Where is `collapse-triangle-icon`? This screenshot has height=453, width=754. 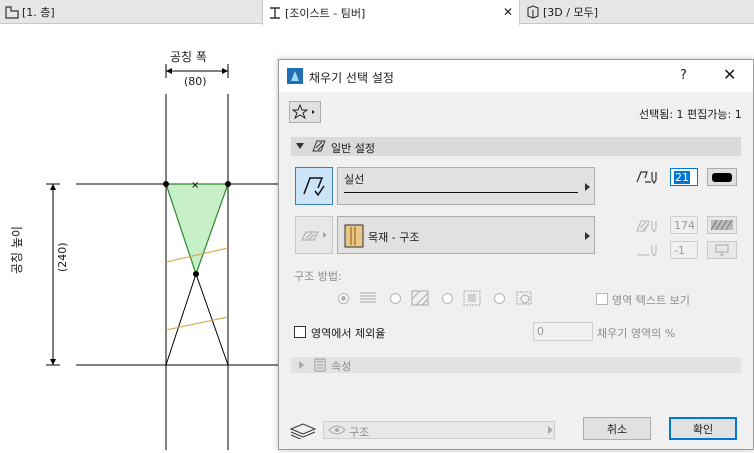 collapse-triangle-icon is located at coordinates (300, 146).